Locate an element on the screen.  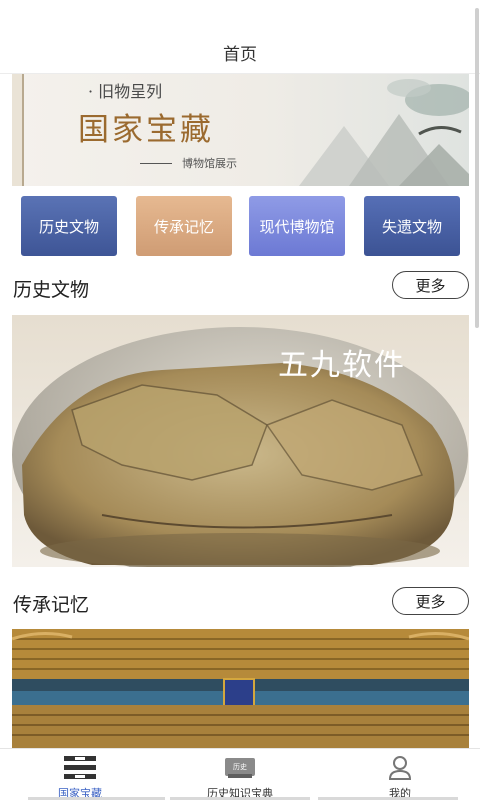
more-button-heritage: 更多 is located at coordinates (430, 601).